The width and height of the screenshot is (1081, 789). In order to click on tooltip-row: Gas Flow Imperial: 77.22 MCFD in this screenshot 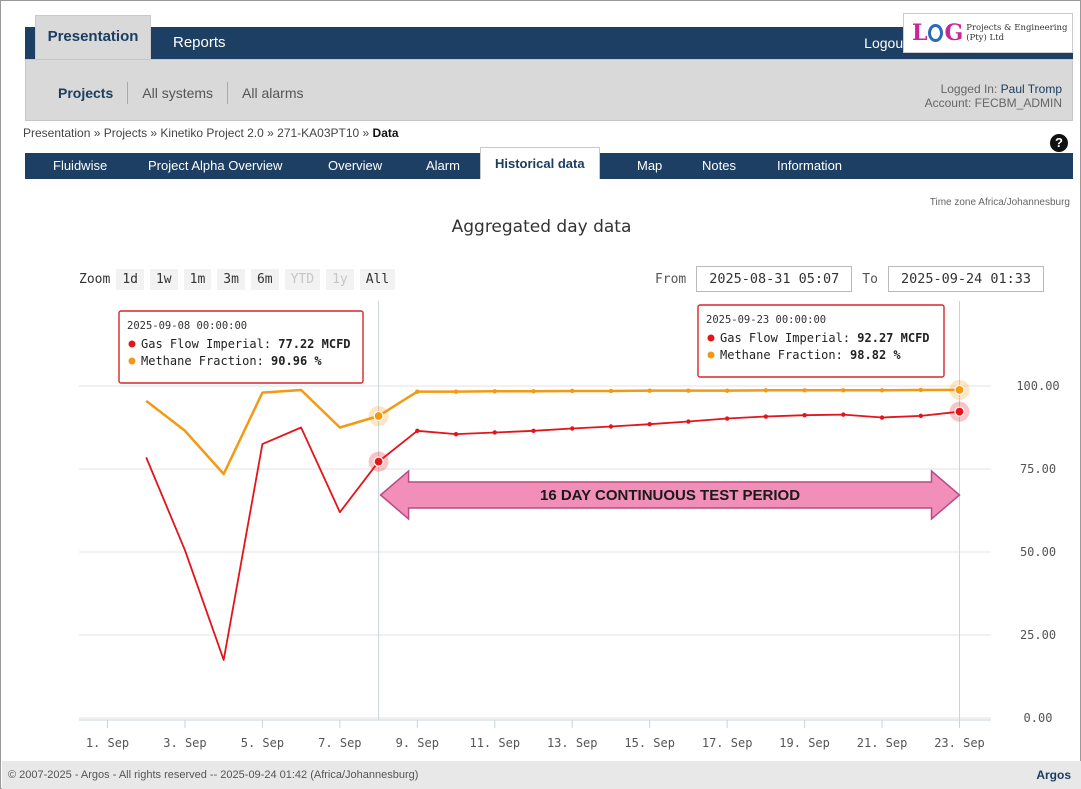, I will do `click(246, 344)`.